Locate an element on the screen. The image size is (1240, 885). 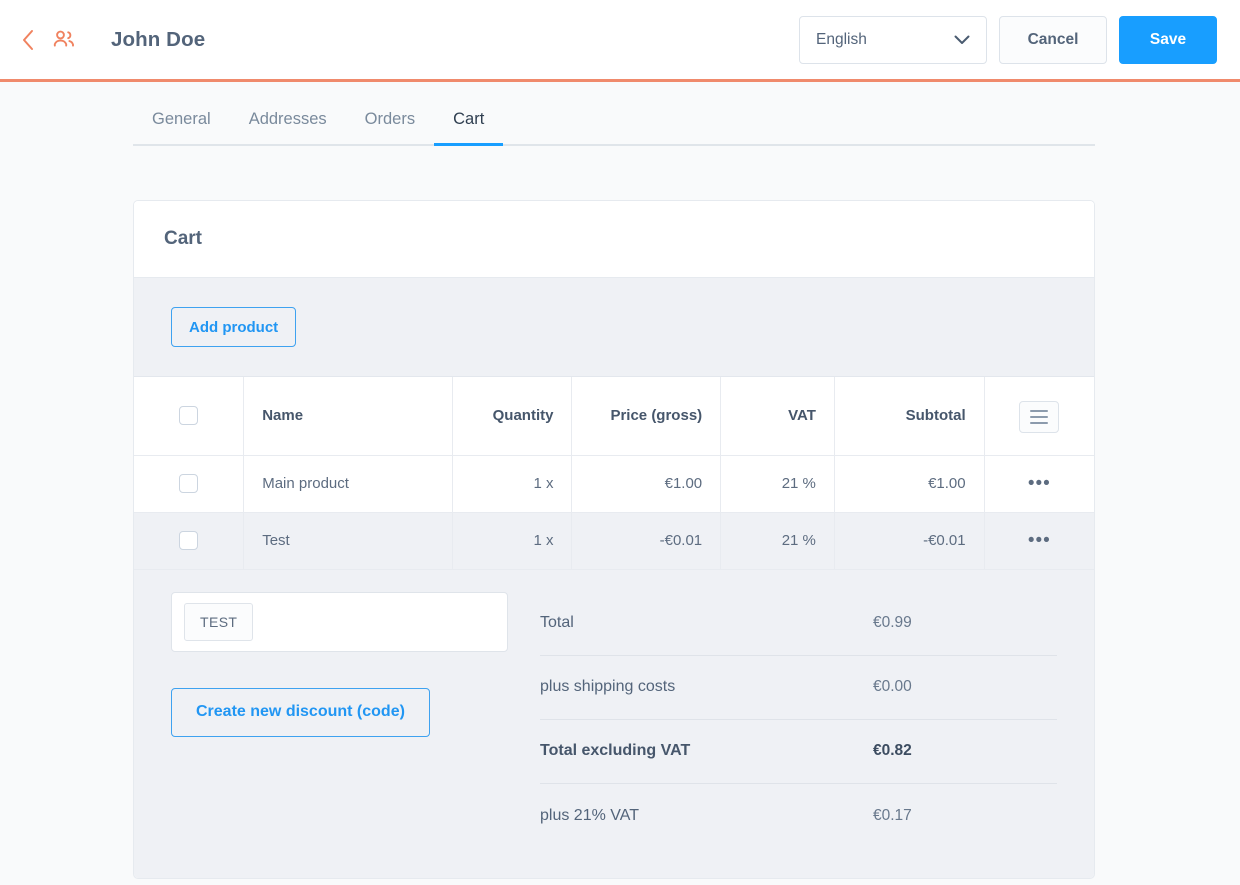
tab-cart: Cart is located at coordinates (469, 121).